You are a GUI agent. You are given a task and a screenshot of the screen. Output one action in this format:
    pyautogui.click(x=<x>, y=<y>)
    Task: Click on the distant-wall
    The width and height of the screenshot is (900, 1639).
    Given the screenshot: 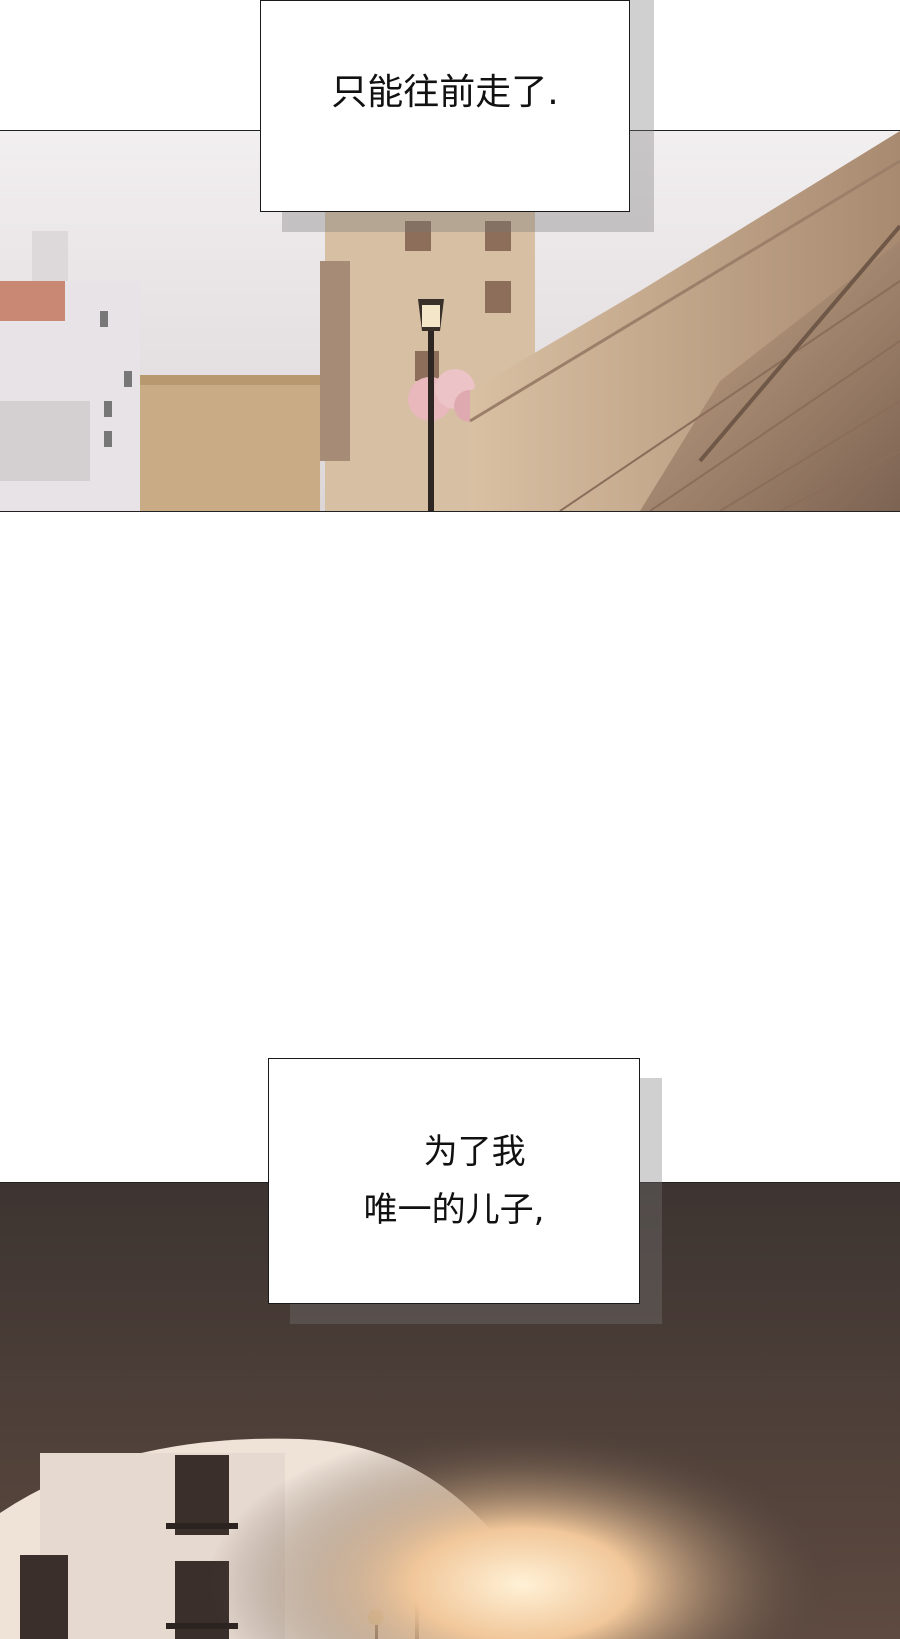 What is the action you would take?
    pyautogui.click(x=230, y=443)
    